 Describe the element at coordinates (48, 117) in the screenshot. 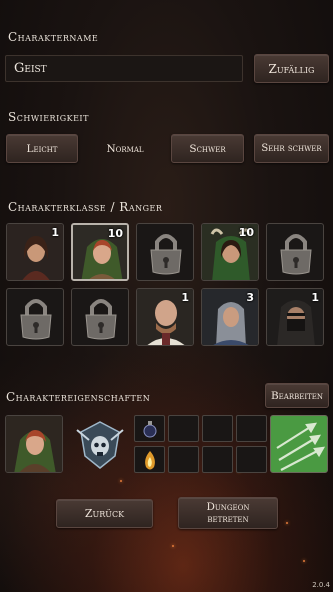

I see `difficulty-section-title: Schwierigkeit` at that location.